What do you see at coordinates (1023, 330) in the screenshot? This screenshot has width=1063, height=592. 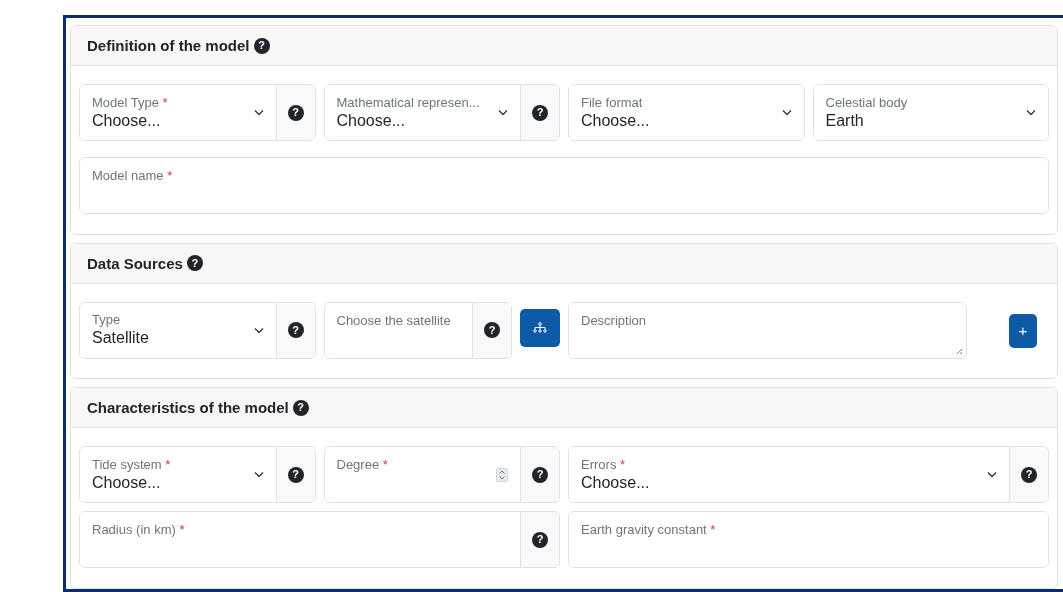 I see `add-button: +` at bounding box center [1023, 330].